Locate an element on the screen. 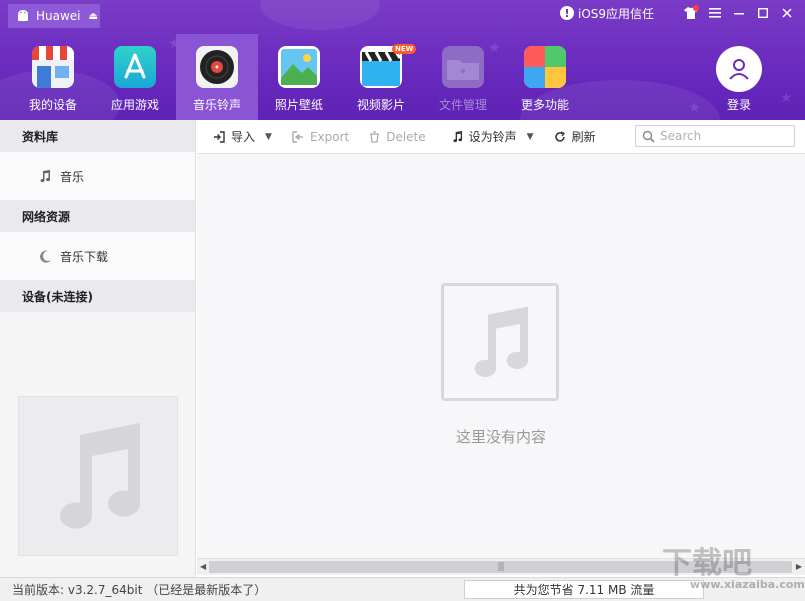 This screenshot has width=805, height=601. nav-label: 我的设备 is located at coordinates (52, 105).